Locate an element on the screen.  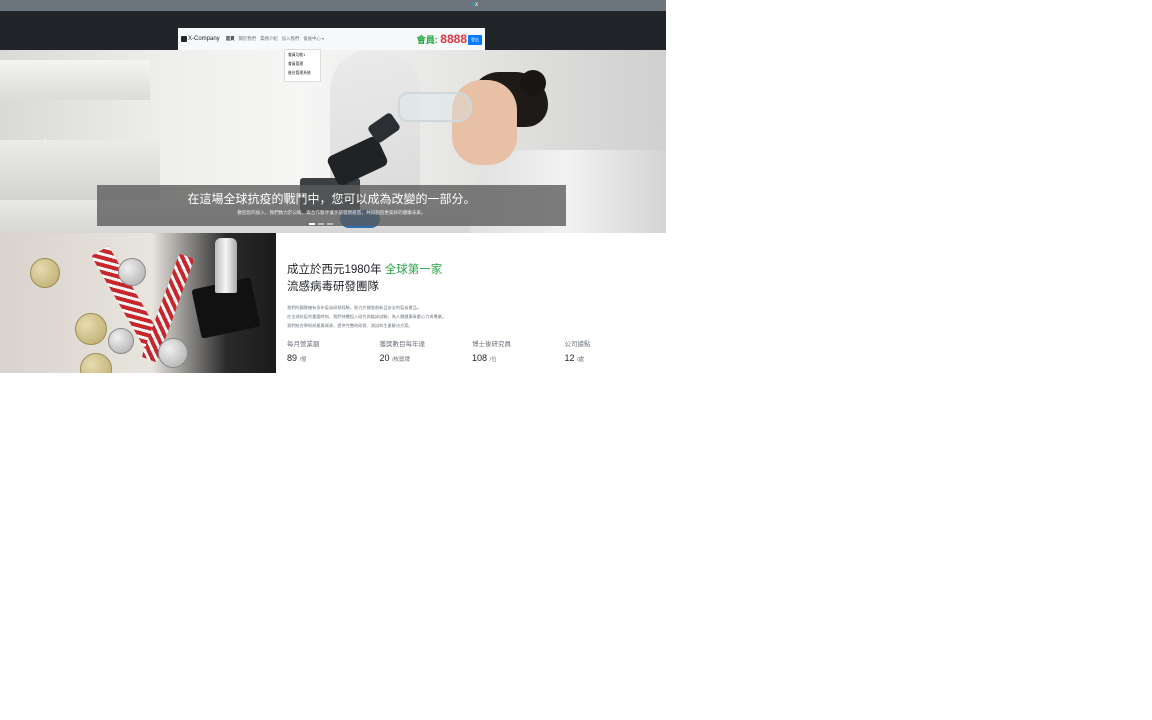
nav-item-member-label: 會員中心 is located at coordinates (312, 38).